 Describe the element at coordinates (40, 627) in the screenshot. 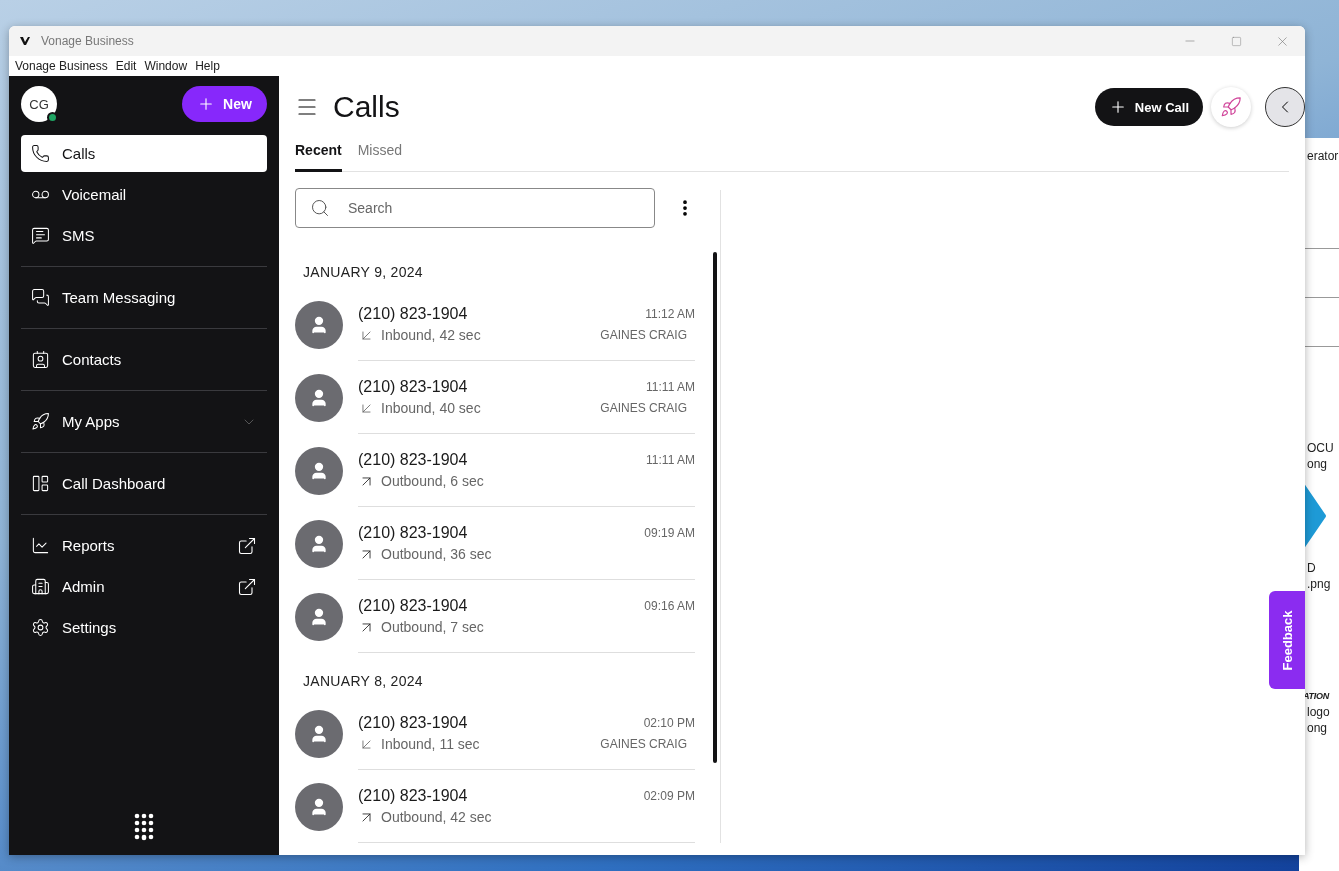

I see `gear-icon` at that location.